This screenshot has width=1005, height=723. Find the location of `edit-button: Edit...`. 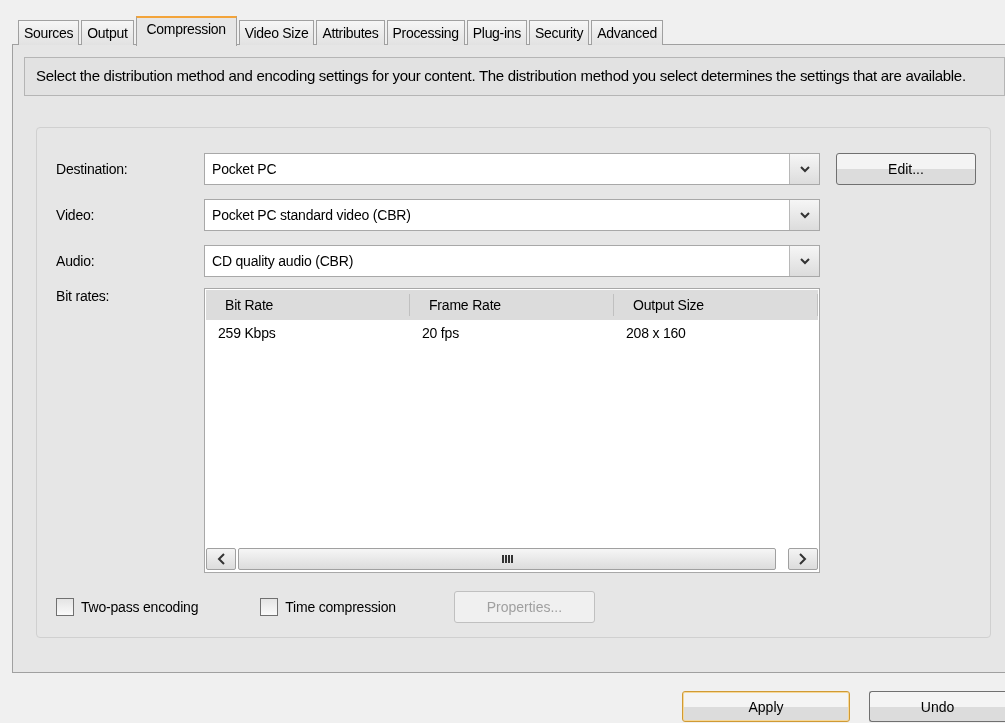

edit-button: Edit... is located at coordinates (906, 169).